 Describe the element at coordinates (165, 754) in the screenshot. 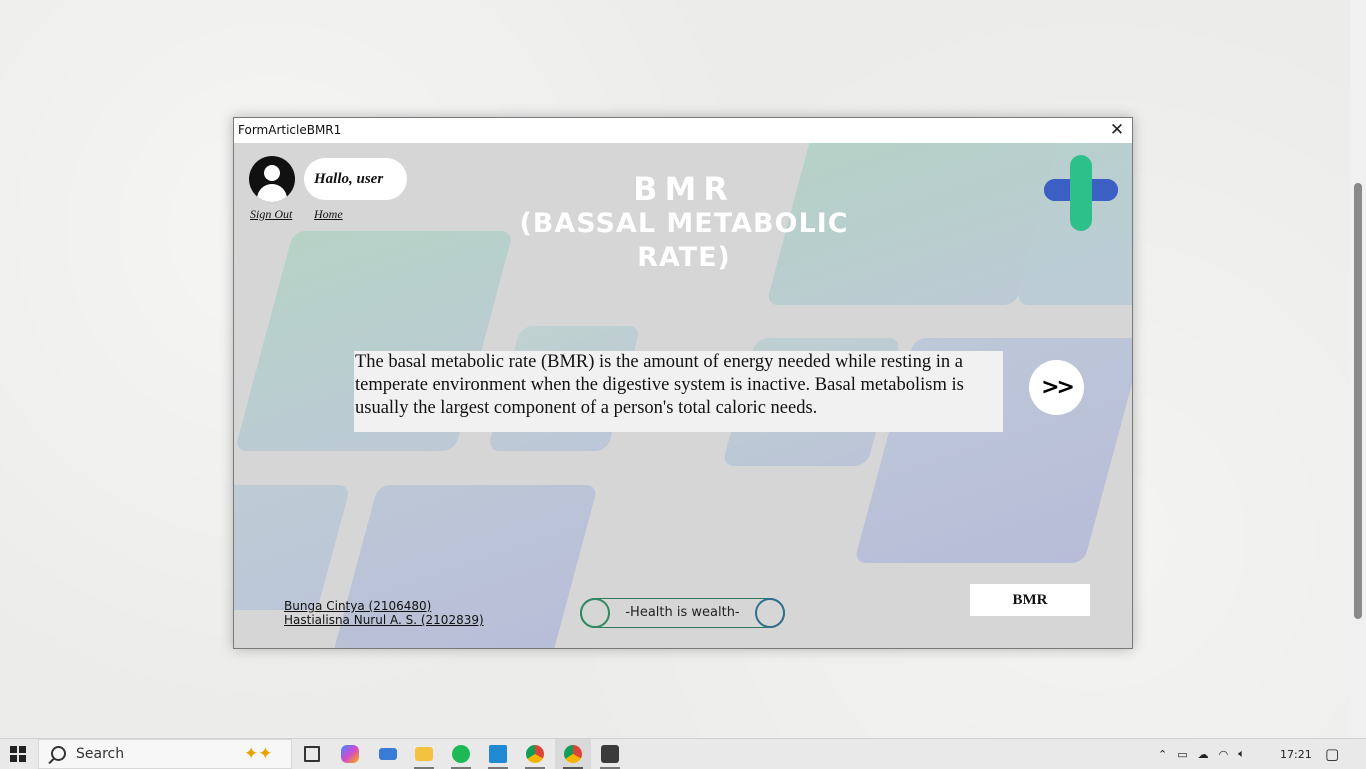

I see `taskbar-search-box: Search ✦✦` at that location.